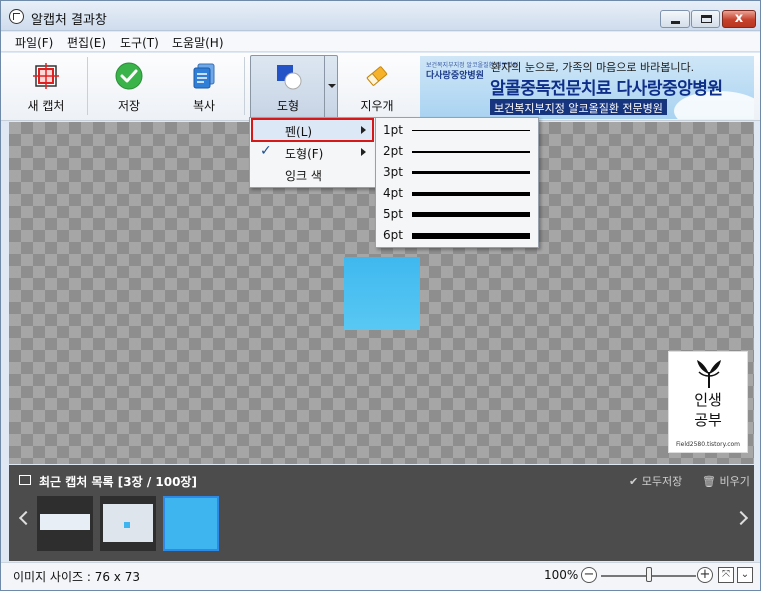 The width and height of the screenshot is (761, 591). I want to click on copy-button: 복사, so click(204, 86).